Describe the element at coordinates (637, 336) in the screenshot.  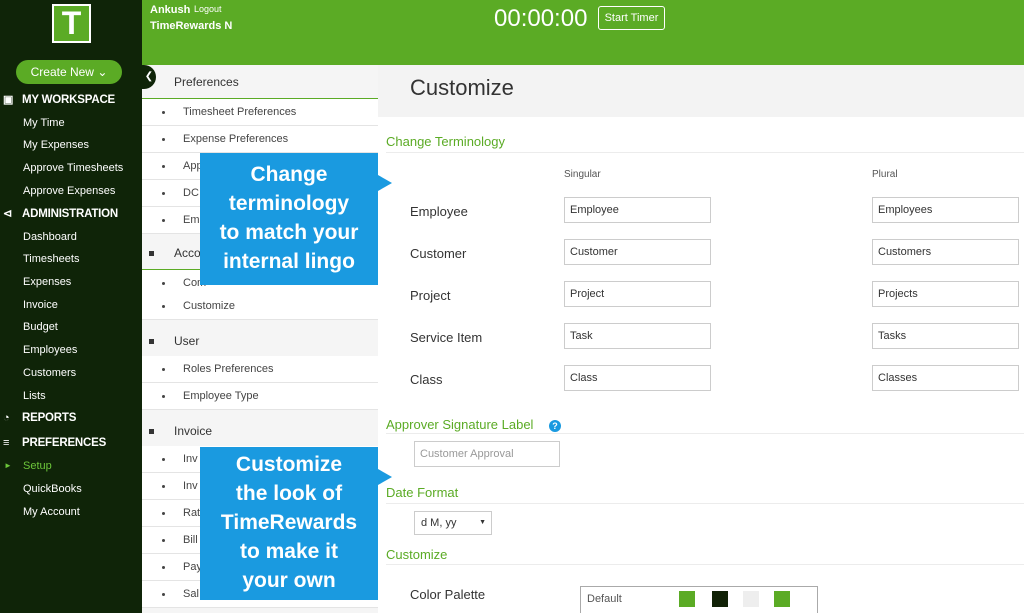
I see `service-item-singular-input: Task` at that location.